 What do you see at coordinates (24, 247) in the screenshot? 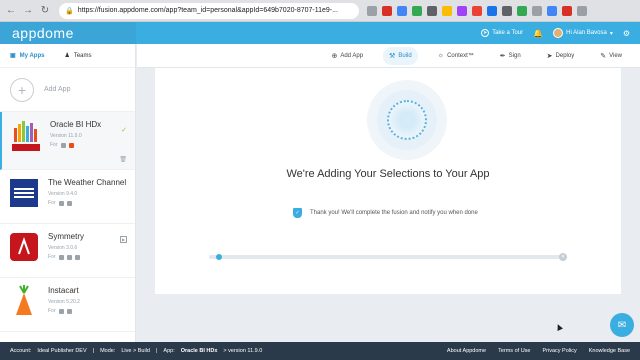
I see `symmetry-app-icon` at bounding box center [24, 247].